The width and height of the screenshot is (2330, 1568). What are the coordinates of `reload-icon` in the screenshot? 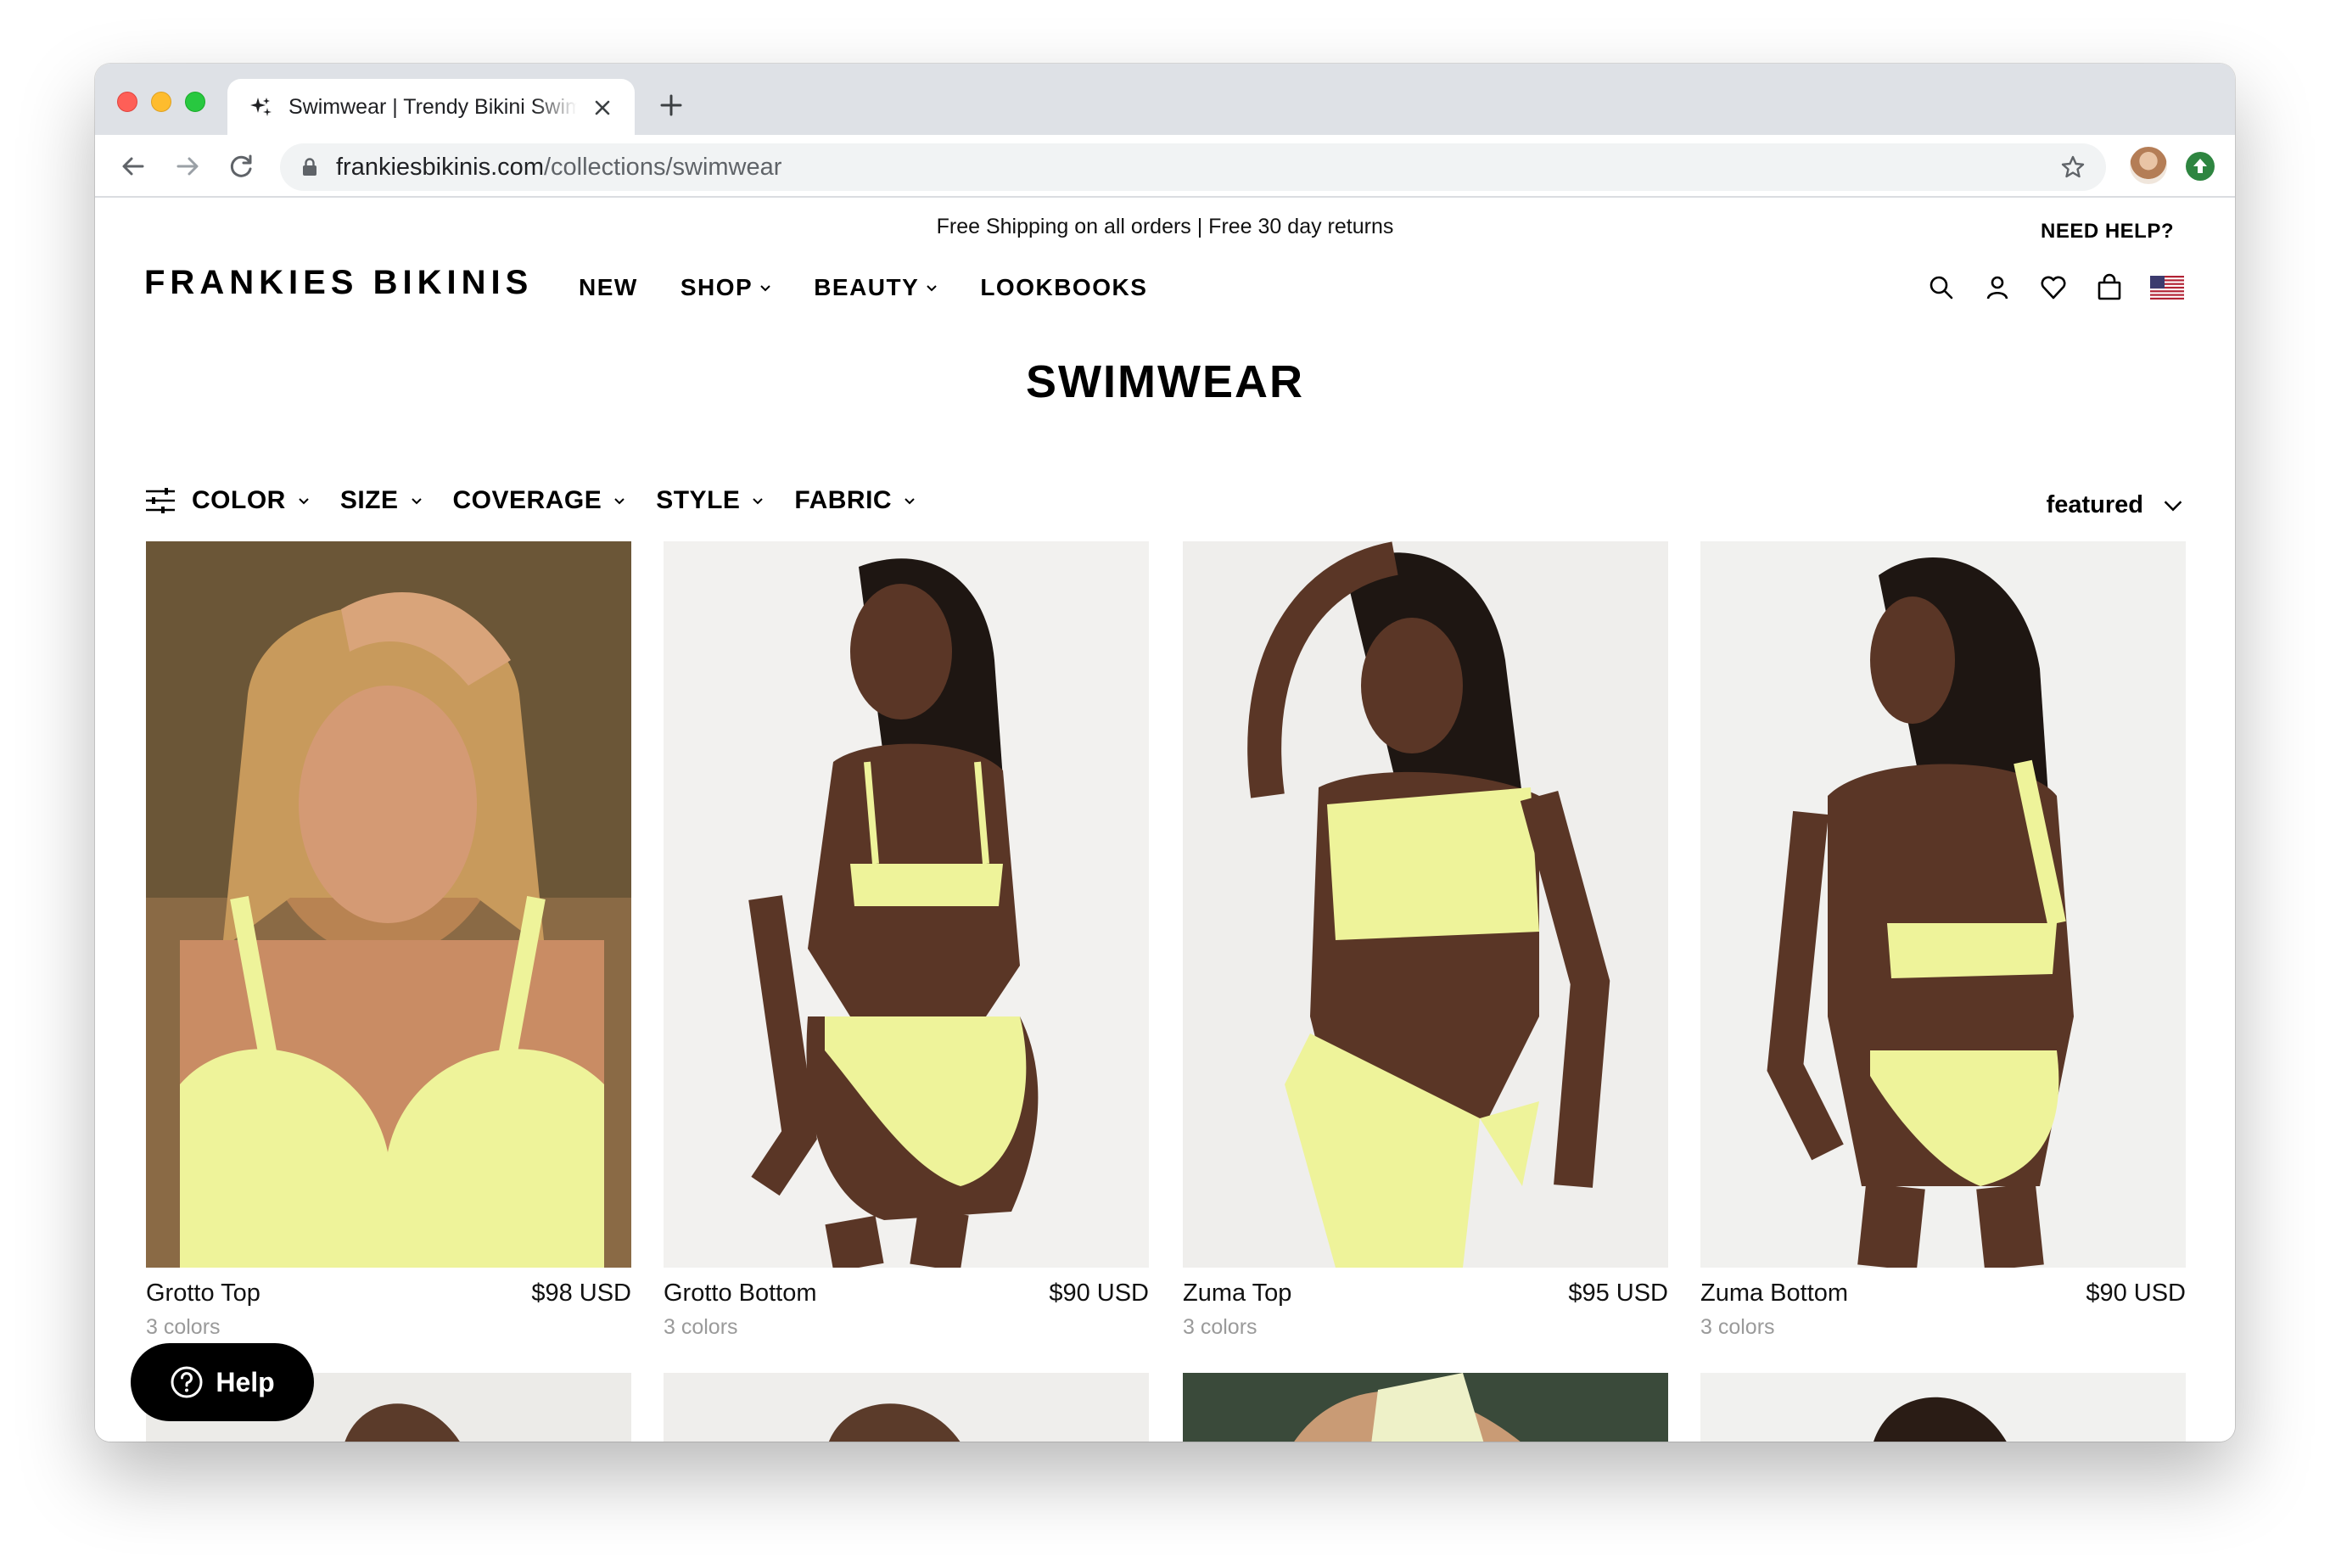 It's located at (242, 166).